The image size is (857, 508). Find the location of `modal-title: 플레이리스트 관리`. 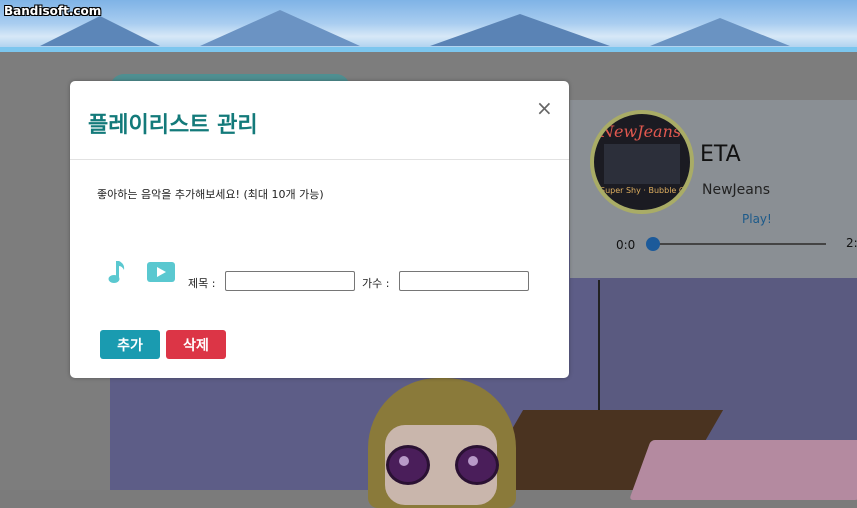

modal-title: 플레이리스트 관리 is located at coordinates (173, 125).